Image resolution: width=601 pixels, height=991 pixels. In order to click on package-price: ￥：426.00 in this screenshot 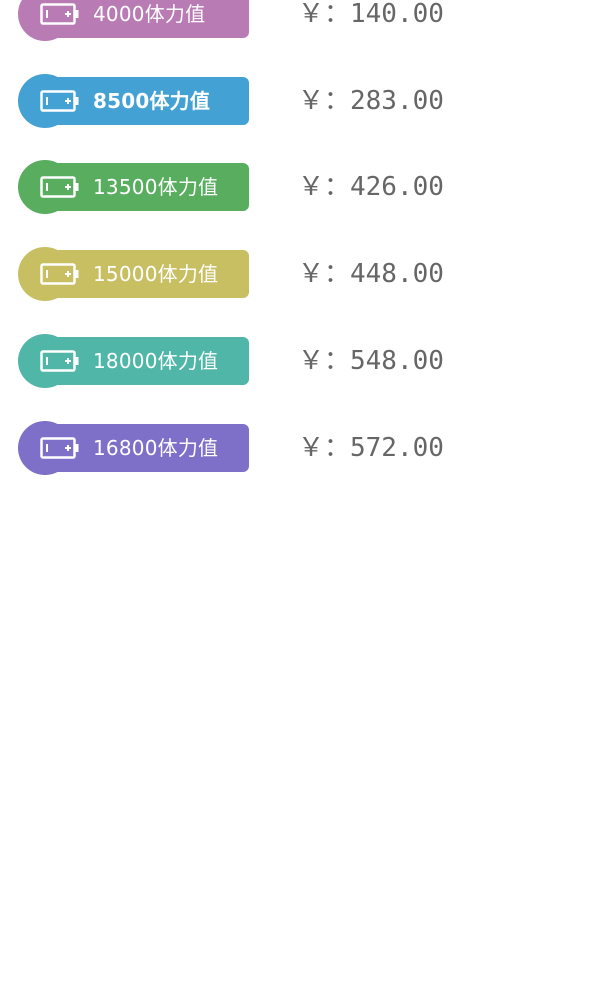, I will do `click(371, 187)`.